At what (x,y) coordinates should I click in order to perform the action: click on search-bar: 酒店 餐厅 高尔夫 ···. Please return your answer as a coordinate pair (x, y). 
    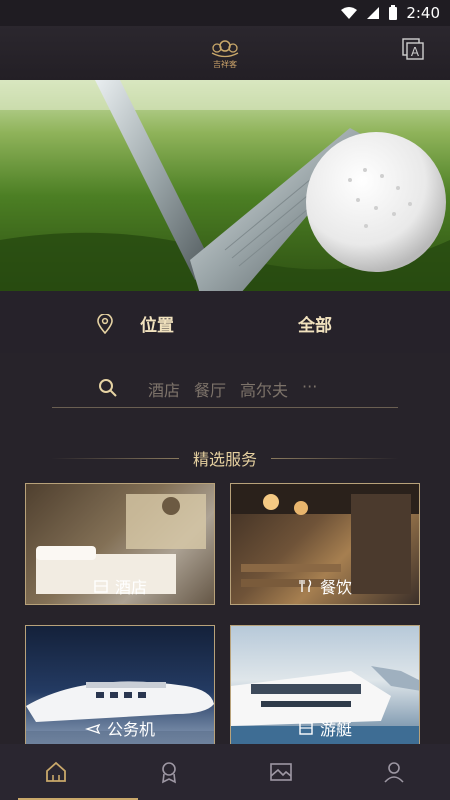
    Looking at the image, I should click on (225, 390).